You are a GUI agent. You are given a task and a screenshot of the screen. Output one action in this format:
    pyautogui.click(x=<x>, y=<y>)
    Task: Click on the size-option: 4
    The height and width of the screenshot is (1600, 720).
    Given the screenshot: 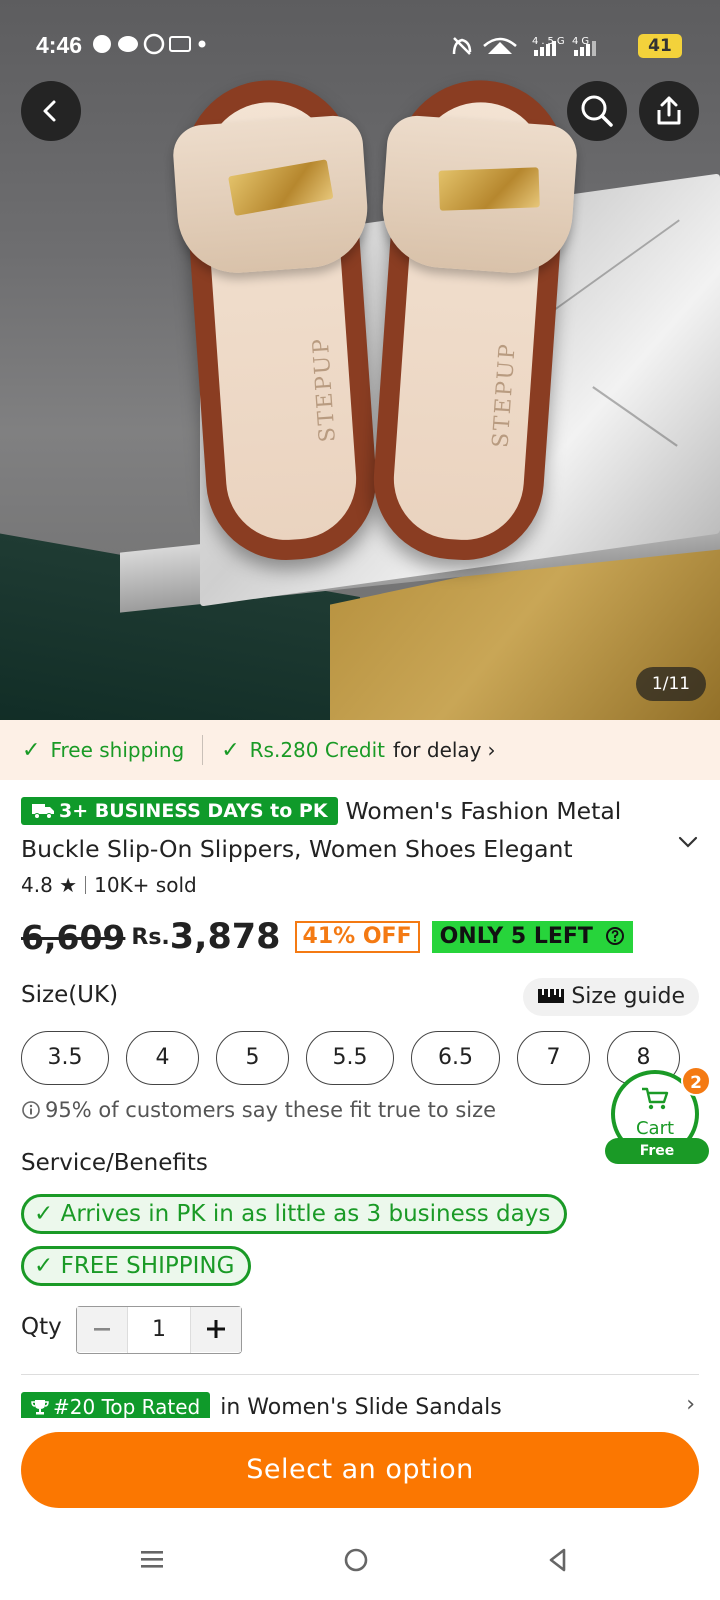 What is the action you would take?
    pyautogui.click(x=162, y=1058)
    